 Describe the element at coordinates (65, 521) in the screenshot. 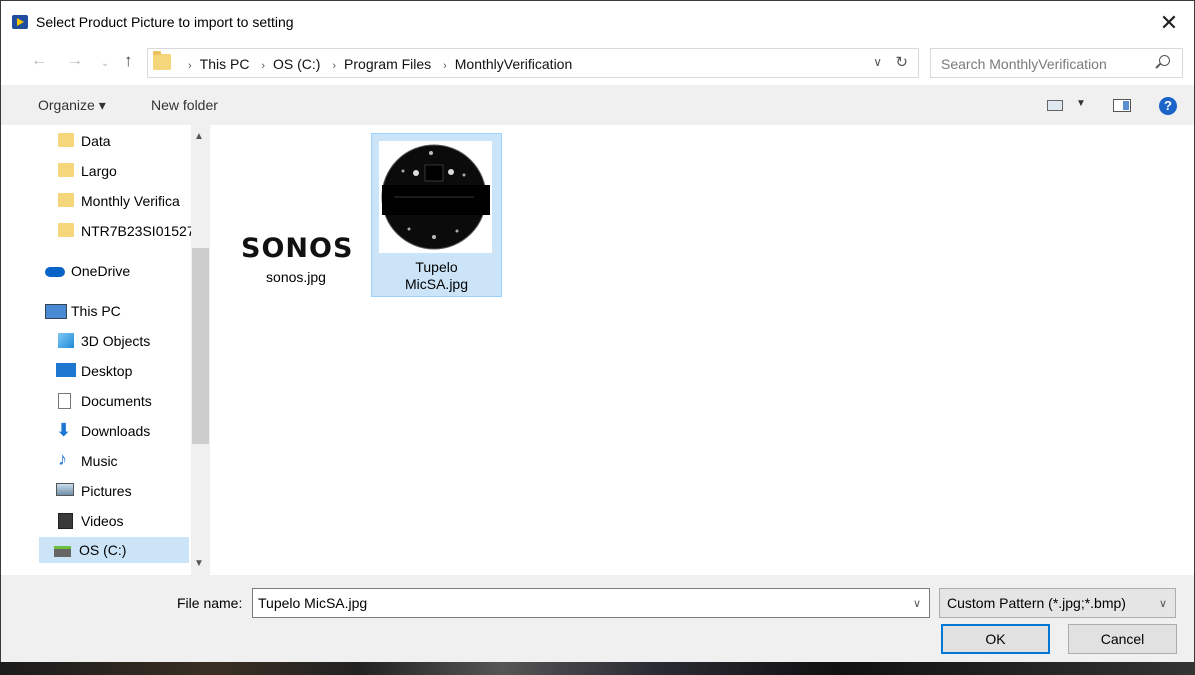

I see `videos-icon` at that location.